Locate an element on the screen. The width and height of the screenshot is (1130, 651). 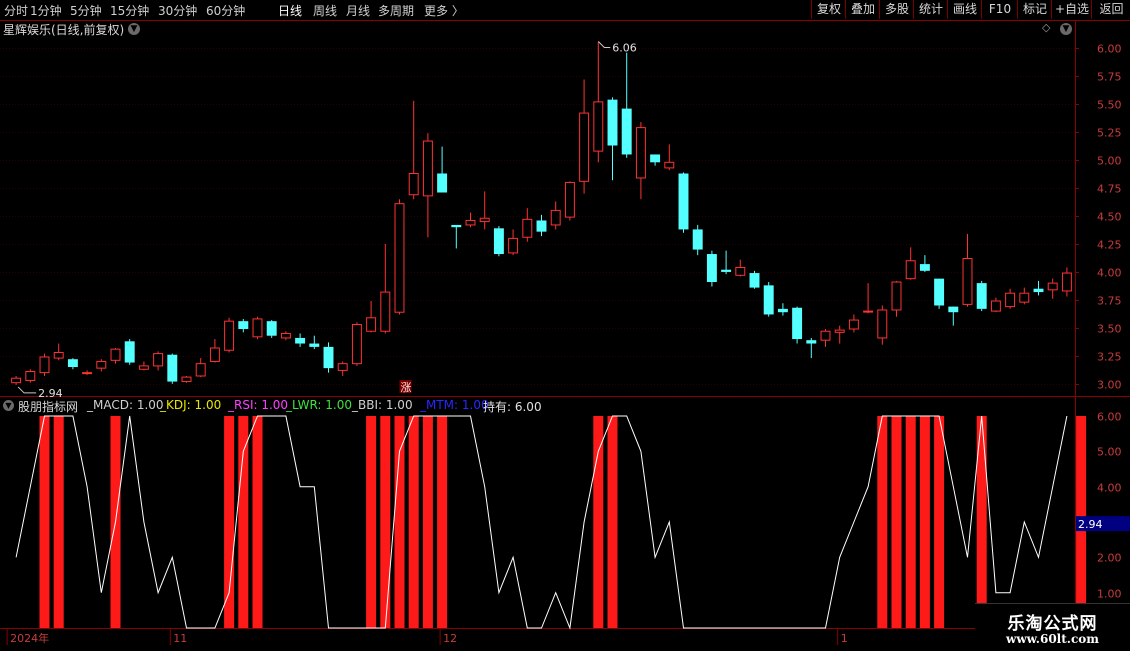
date-tick-label: 1 is located at coordinates (844, 638).